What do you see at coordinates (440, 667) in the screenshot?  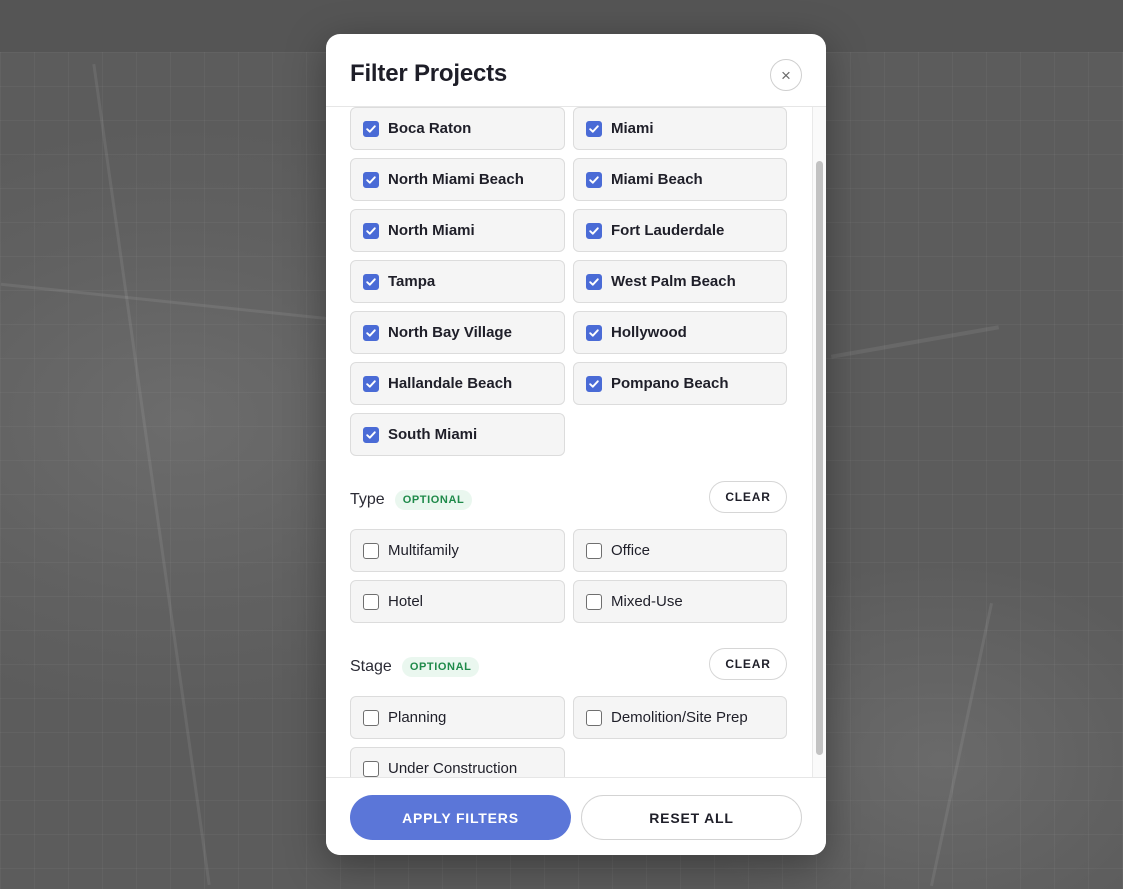 I see `stage-optional-badge: OPTIONAL` at bounding box center [440, 667].